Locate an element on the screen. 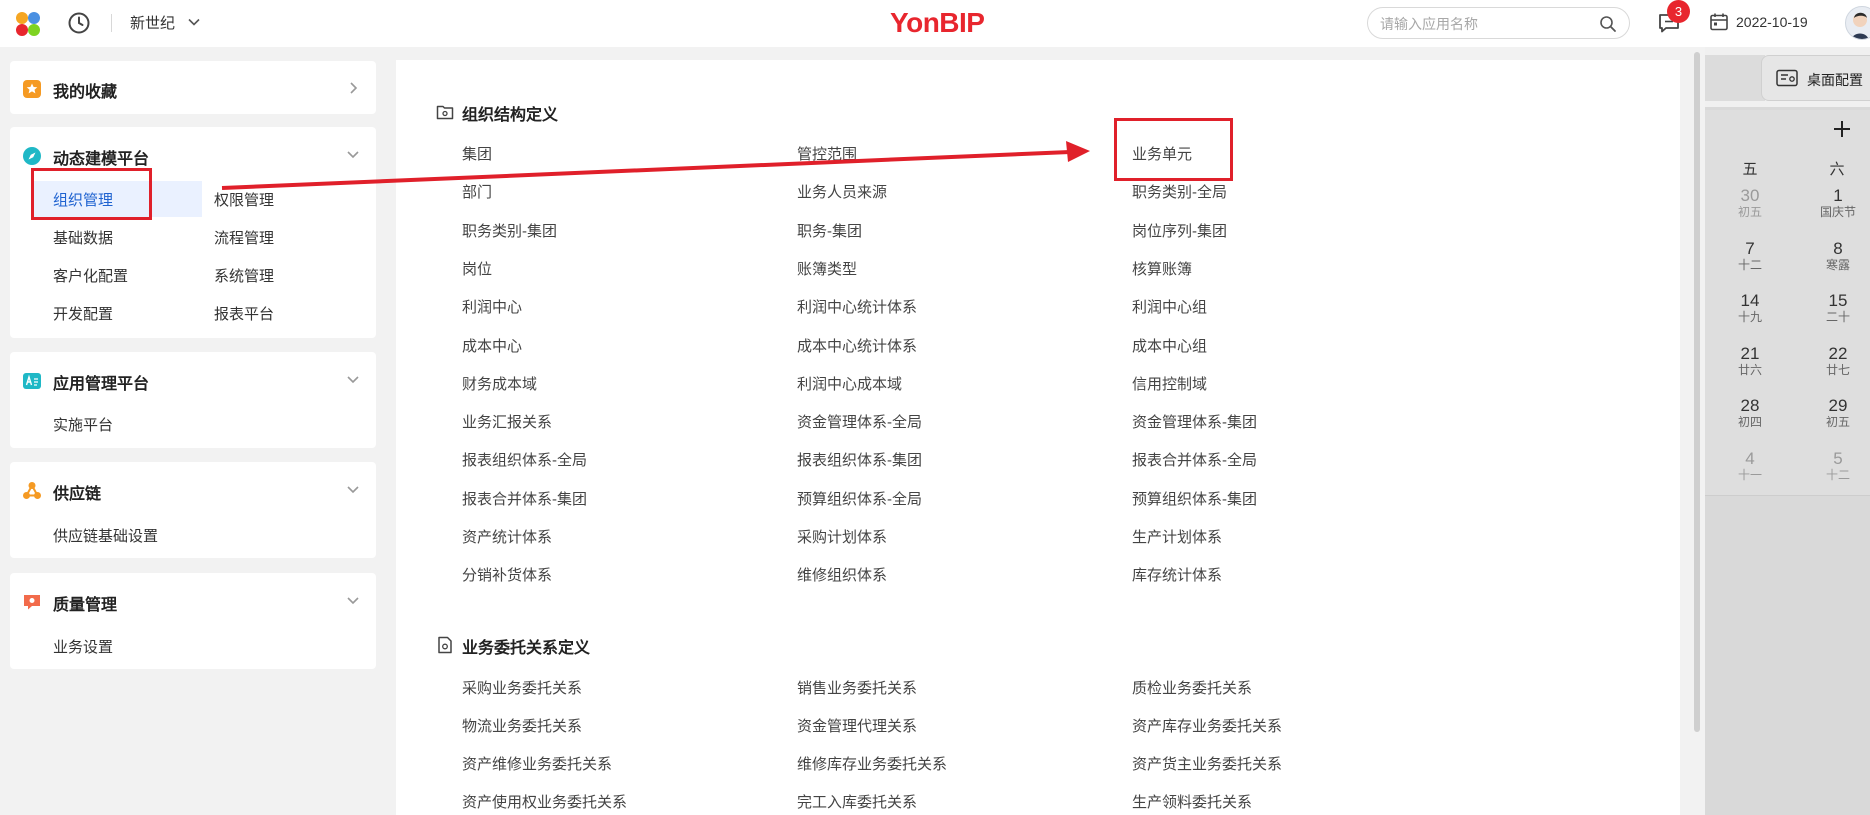 The image size is (1870, 815). function-link: 报表组织体系-集团 is located at coordinates (859, 459).